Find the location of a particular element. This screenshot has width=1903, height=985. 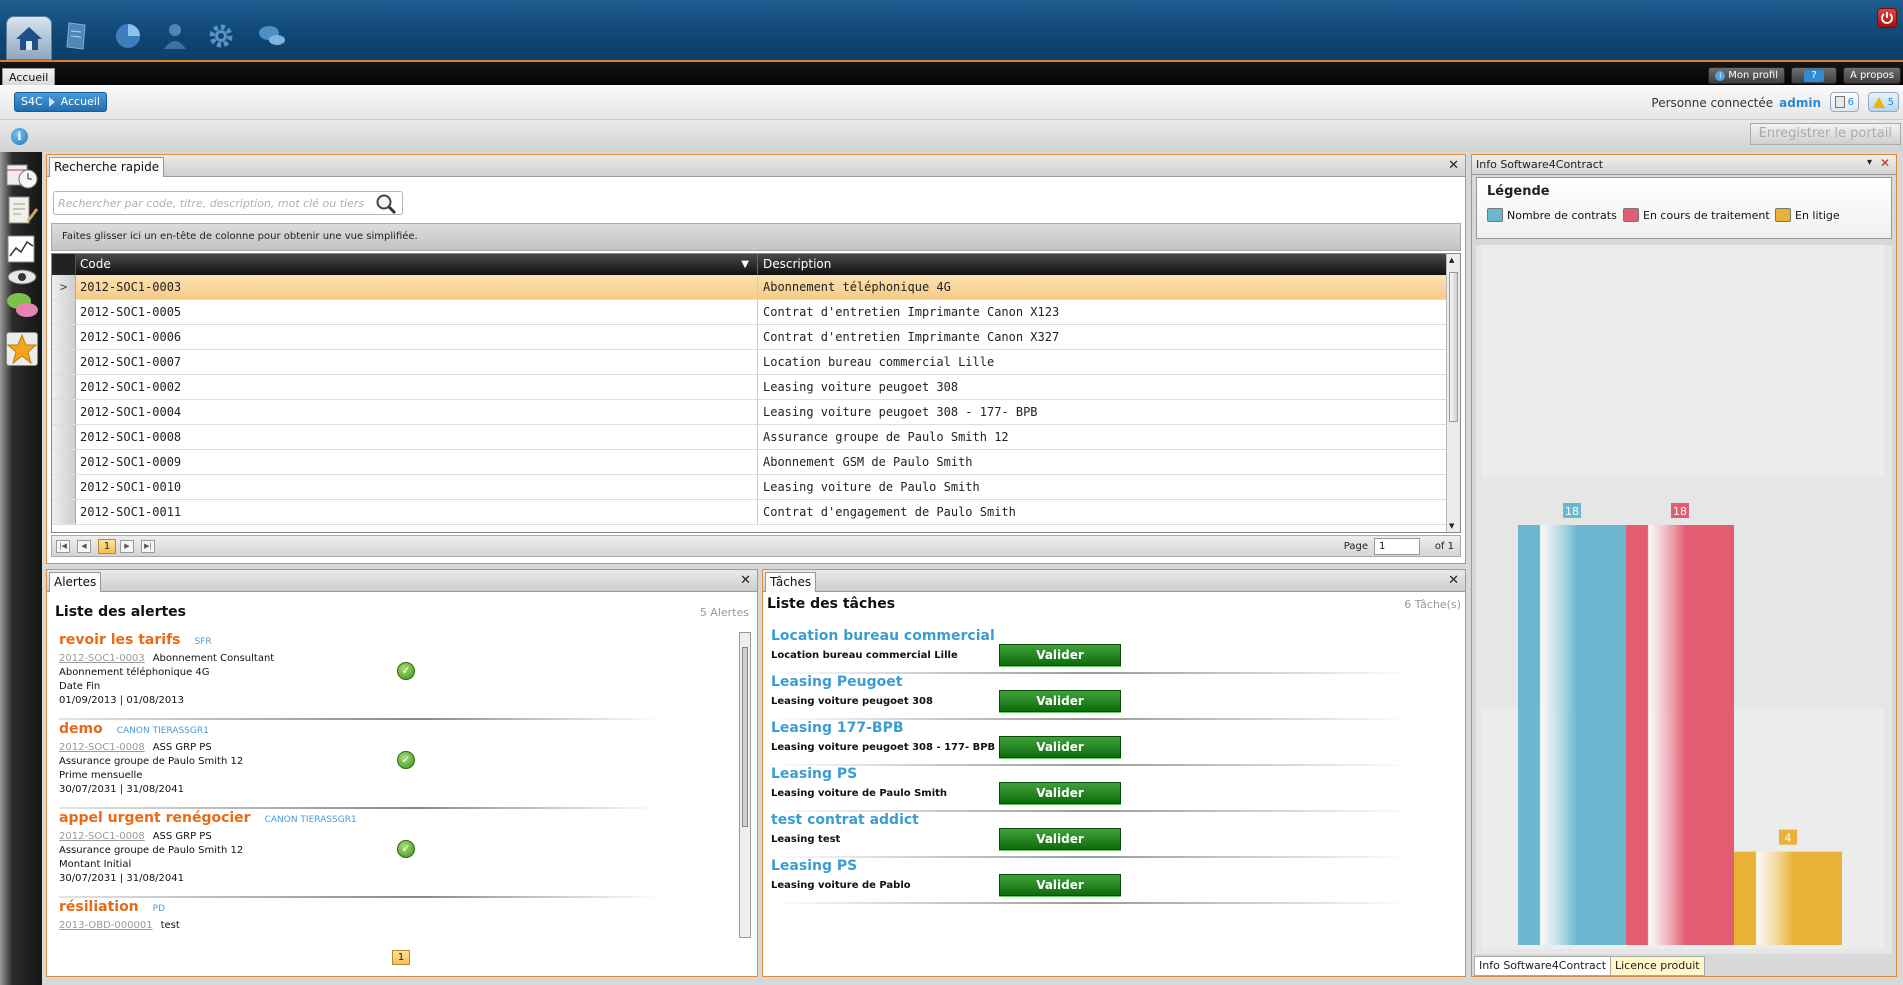

alert-contract-link: 2012-SOC1-0003 is located at coordinates (102, 658).